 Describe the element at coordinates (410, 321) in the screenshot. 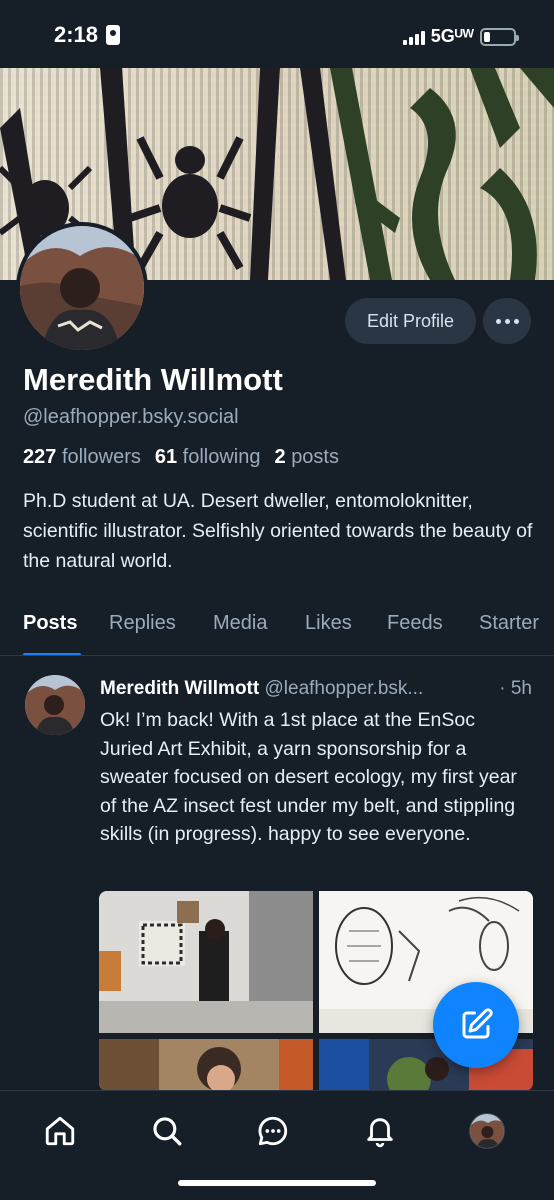

I see `edit-profile-button: Edit Profile` at that location.